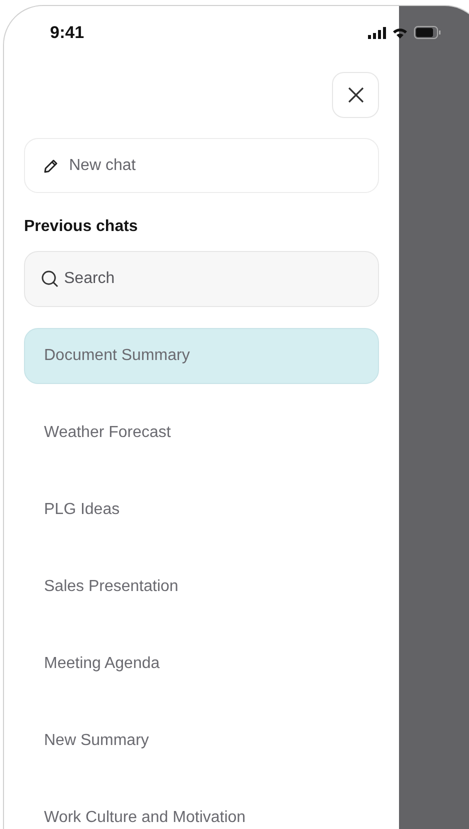  What do you see at coordinates (201, 741) in the screenshot?
I see `chat-item: New Summary` at bounding box center [201, 741].